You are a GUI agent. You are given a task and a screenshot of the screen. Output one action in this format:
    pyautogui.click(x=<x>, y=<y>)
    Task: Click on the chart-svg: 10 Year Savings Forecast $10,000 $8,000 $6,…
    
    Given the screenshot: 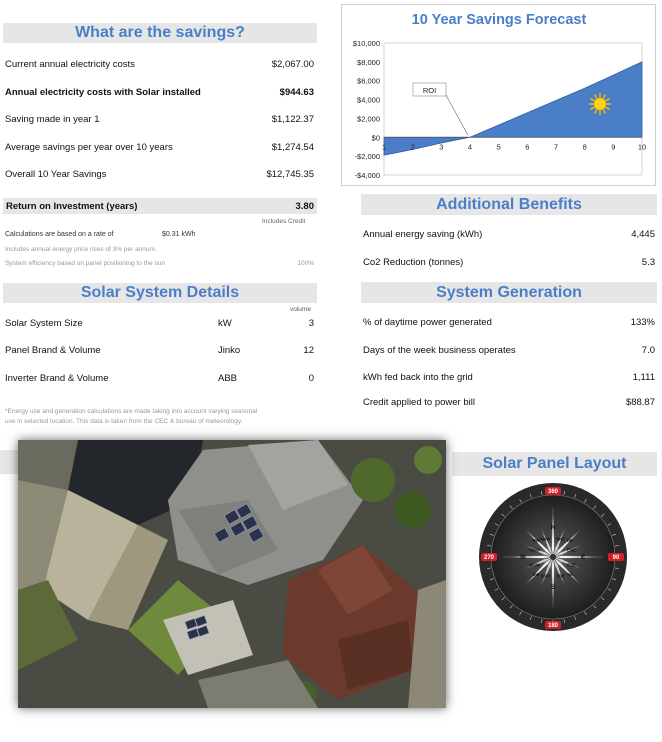 What is the action you would take?
    pyautogui.click(x=499, y=96)
    